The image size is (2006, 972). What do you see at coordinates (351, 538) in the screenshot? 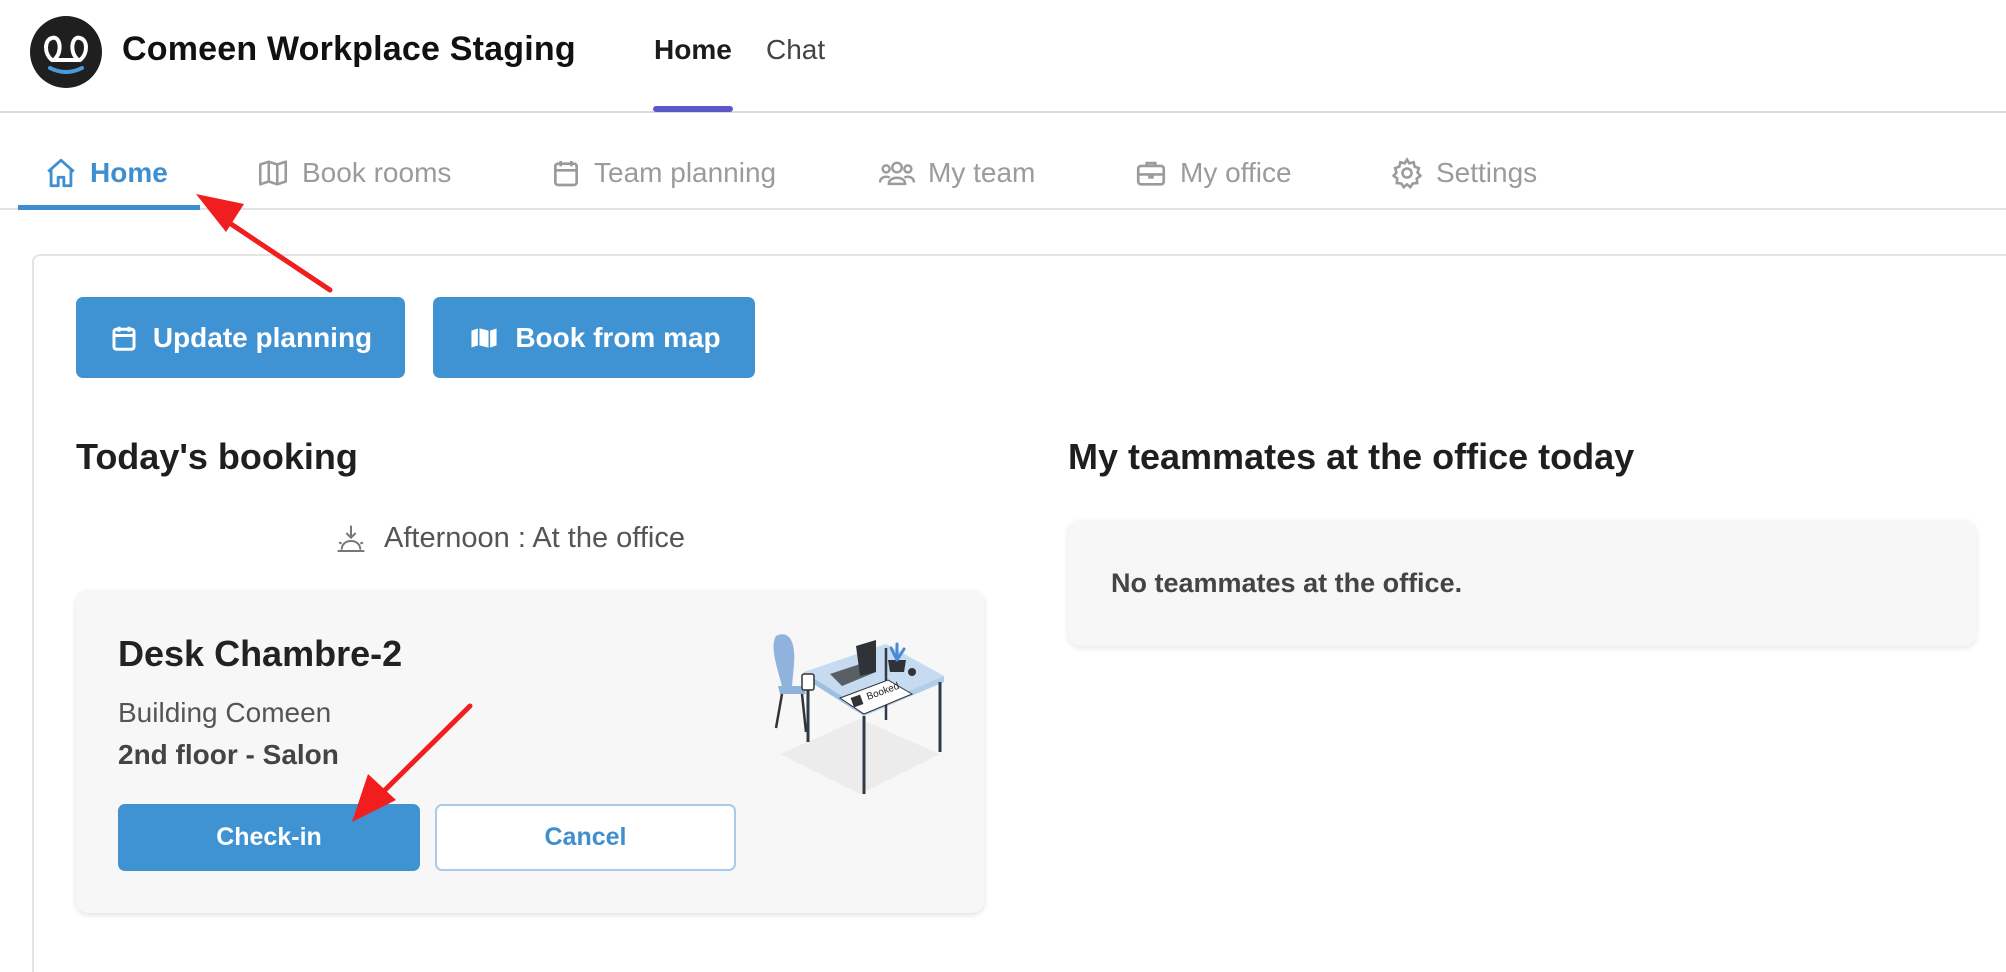
I see `sunset-icon` at bounding box center [351, 538].